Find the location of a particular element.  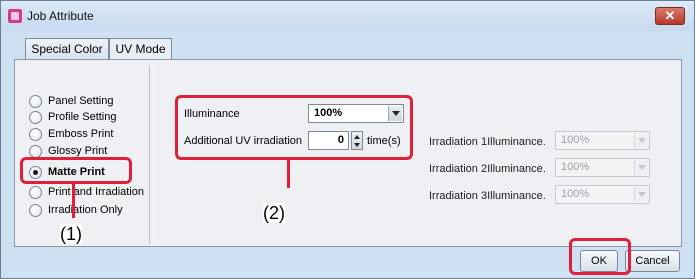

irradiation-2-select: 100% is located at coordinates (602, 167).